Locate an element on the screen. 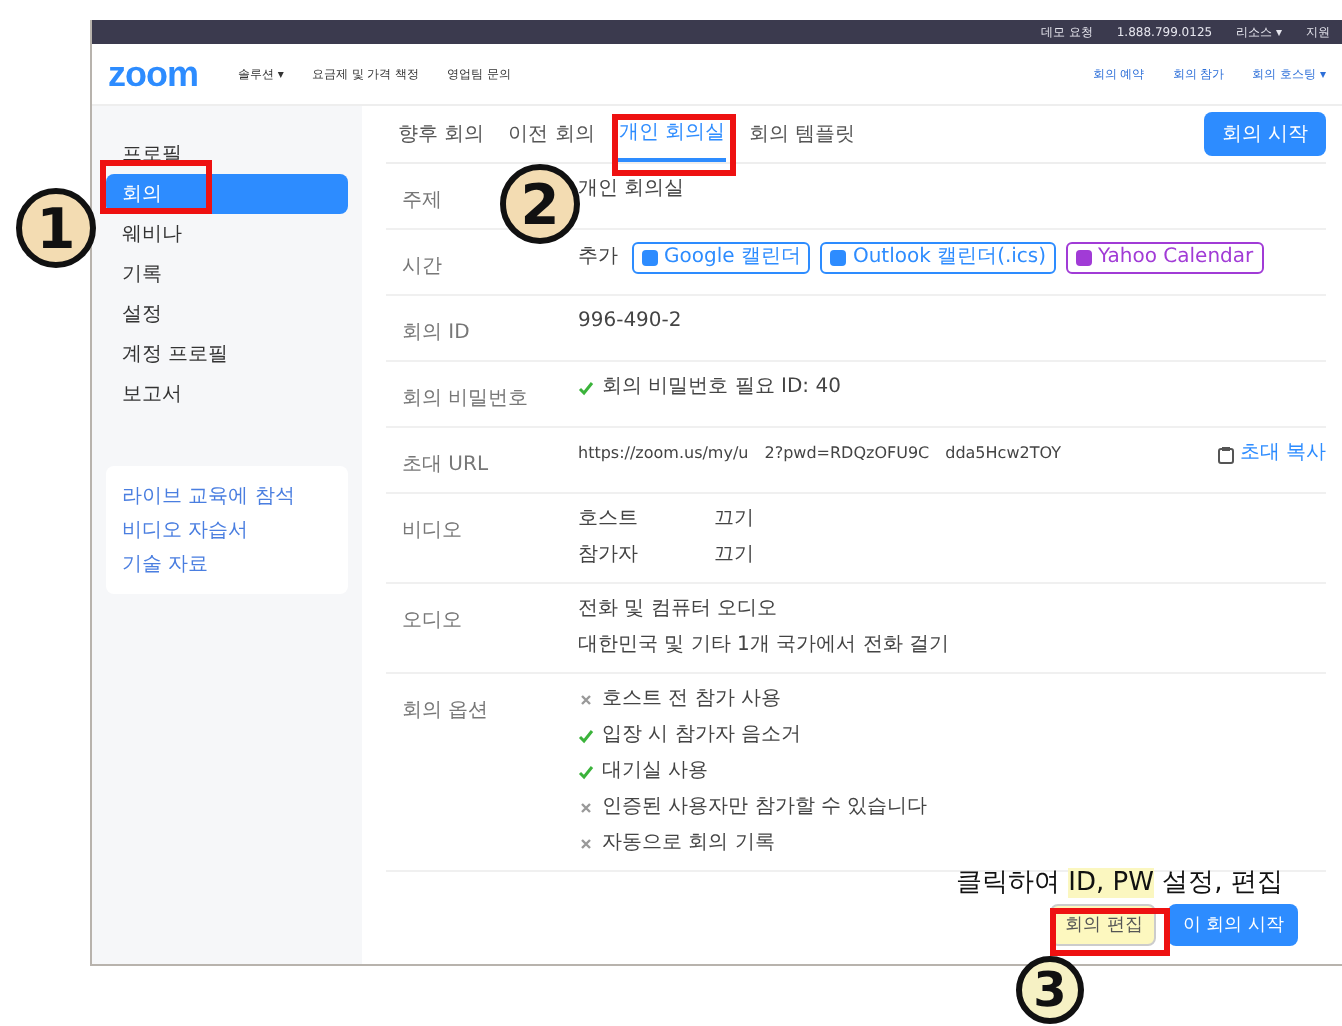 The width and height of the screenshot is (1342, 1026). option-label: 입장 시 참가자 음소거 is located at coordinates (702, 736).